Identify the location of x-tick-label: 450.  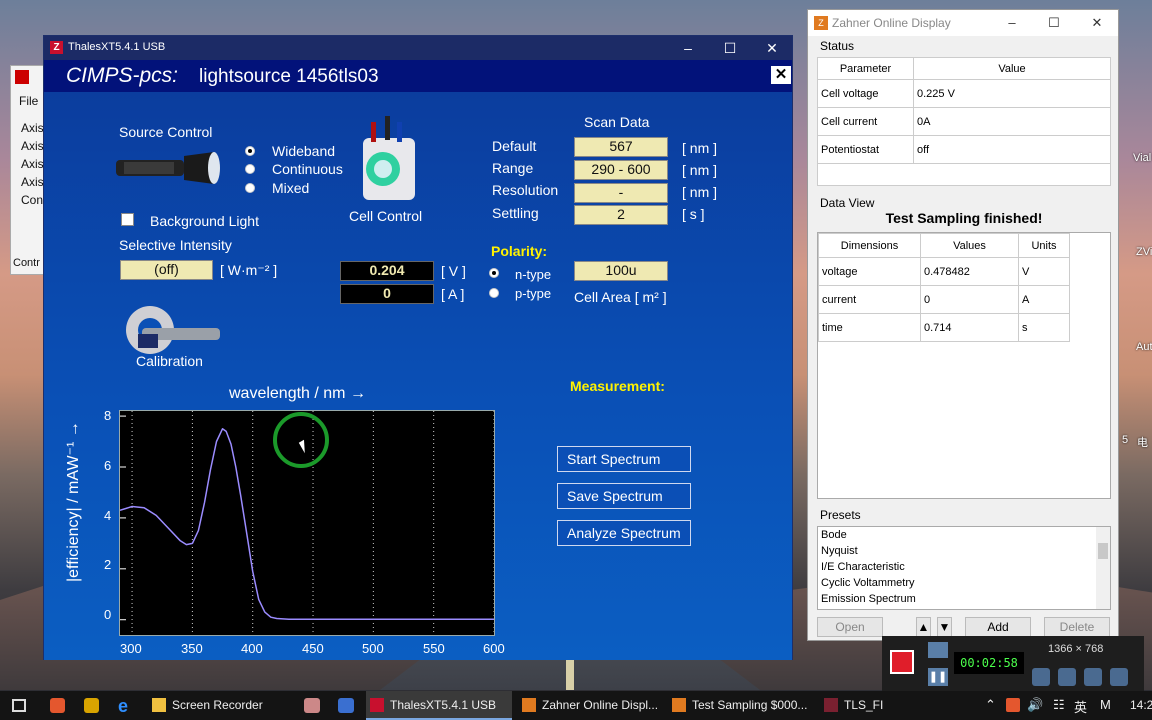
(313, 648).